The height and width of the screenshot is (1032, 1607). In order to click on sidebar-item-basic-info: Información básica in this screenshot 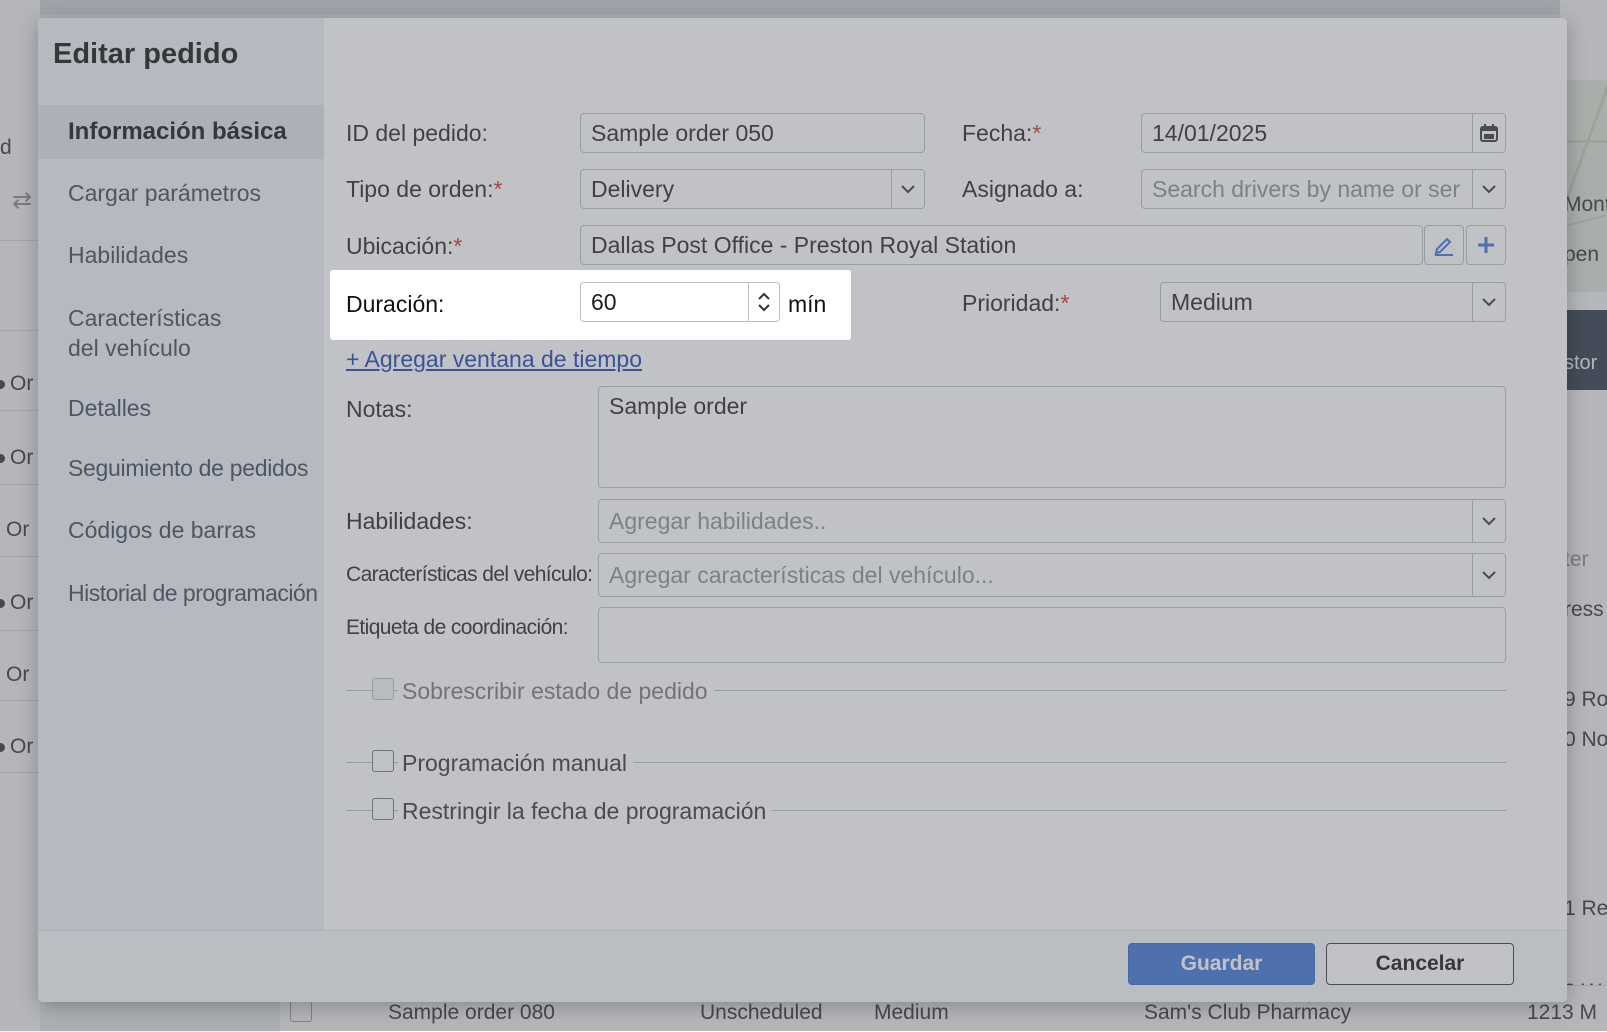, I will do `click(181, 132)`.